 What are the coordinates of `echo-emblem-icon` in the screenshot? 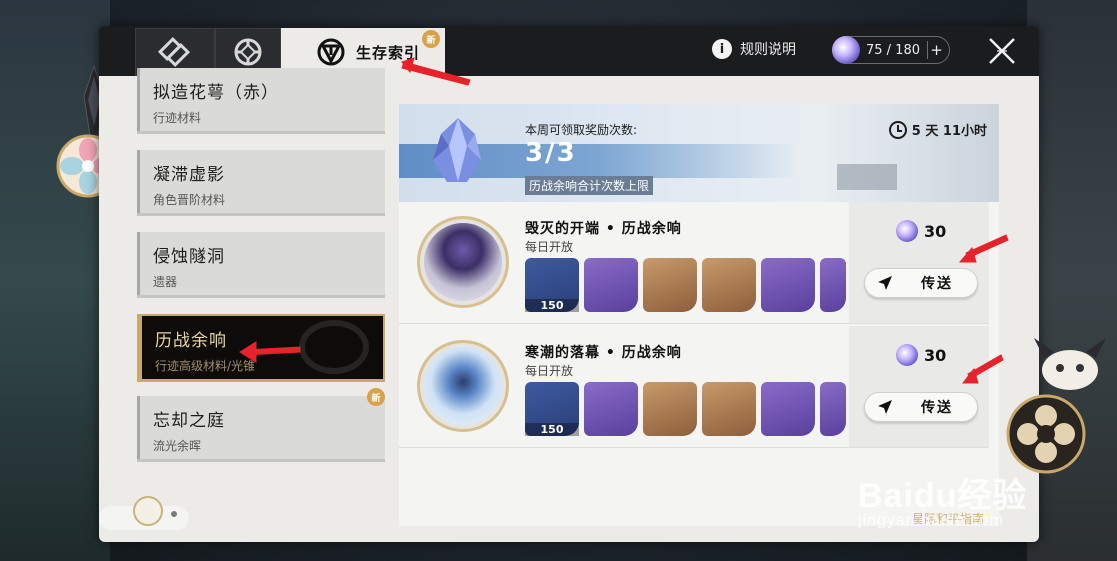 It's located at (334, 347).